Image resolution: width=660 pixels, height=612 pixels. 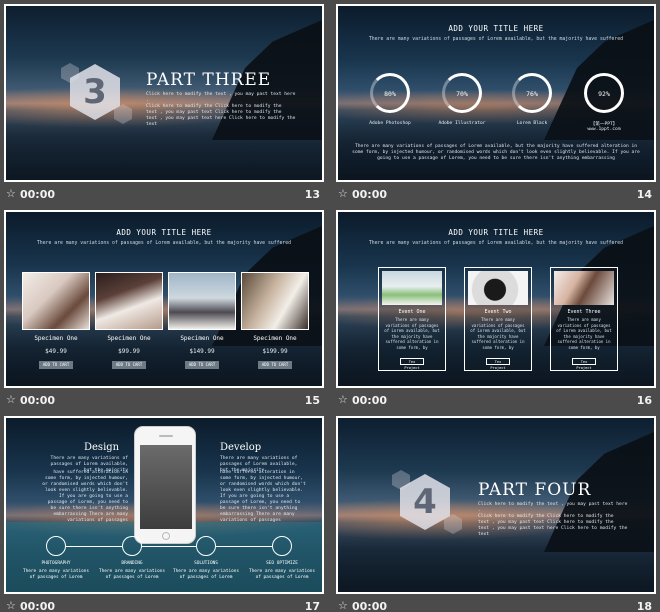 I want to click on develop-title: Develop, so click(x=241, y=447).